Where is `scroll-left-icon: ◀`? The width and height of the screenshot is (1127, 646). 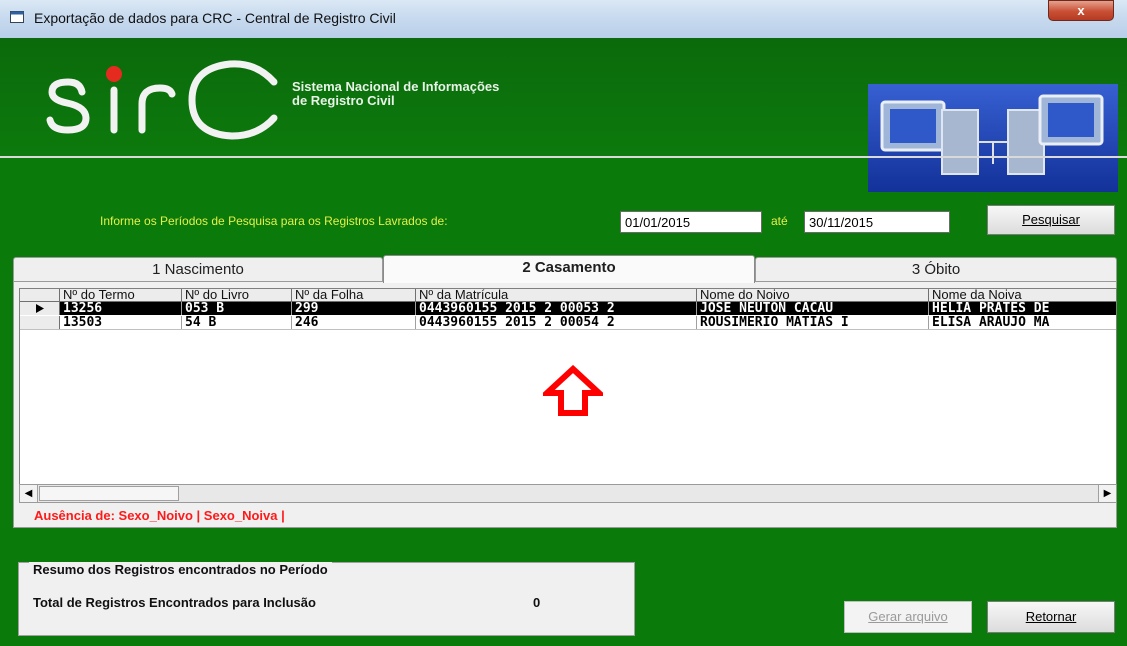 scroll-left-icon: ◀ is located at coordinates (29, 493).